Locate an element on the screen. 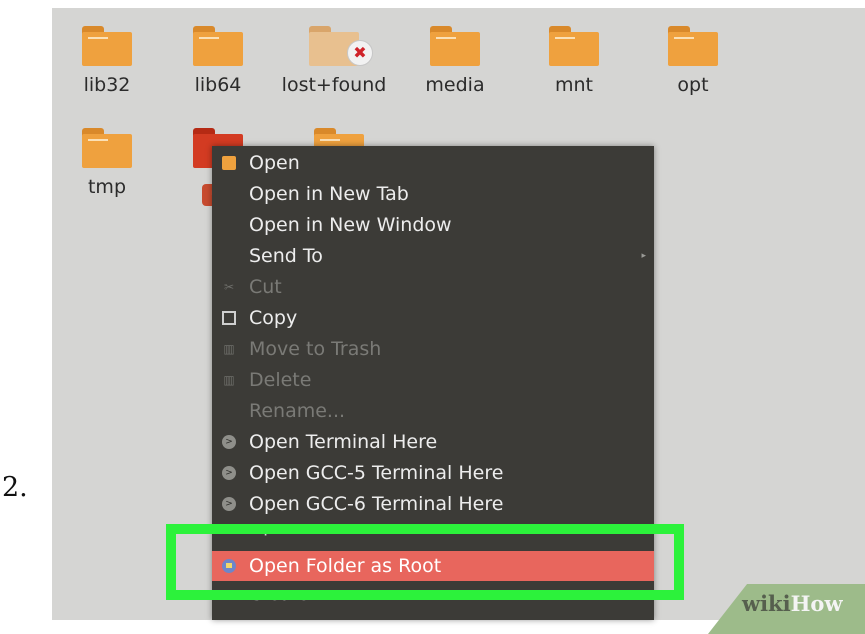 The height and width of the screenshot is (634, 865). delete-icon: ▥ is located at coordinates (229, 380).